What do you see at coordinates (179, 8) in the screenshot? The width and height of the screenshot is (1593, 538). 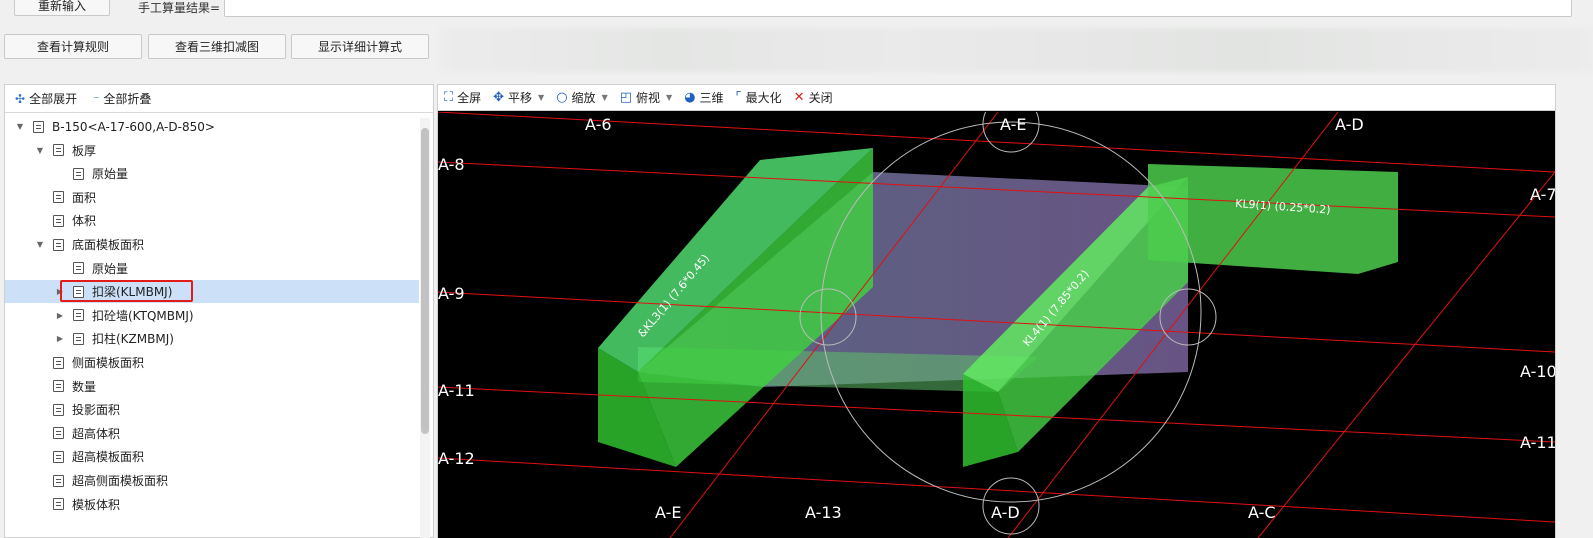 I see `manual-result-label: 手工算量结果=` at bounding box center [179, 8].